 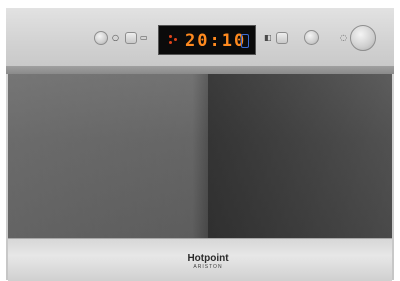 I want to click on function-button, so click(x=131, y=38).